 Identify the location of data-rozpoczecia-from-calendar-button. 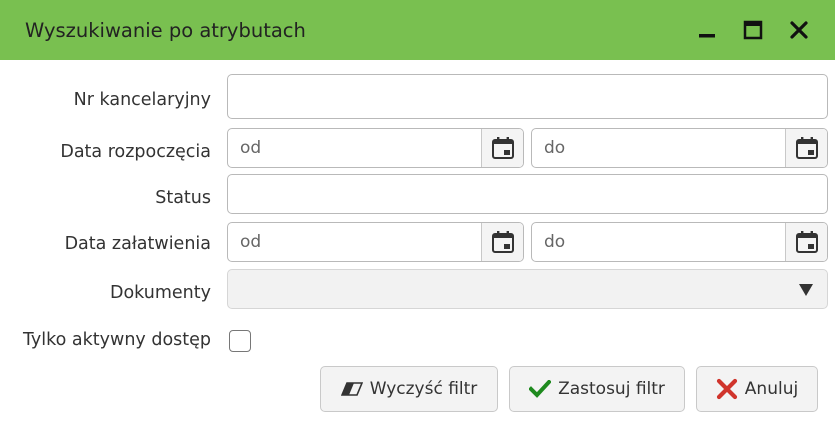
(502, 148).